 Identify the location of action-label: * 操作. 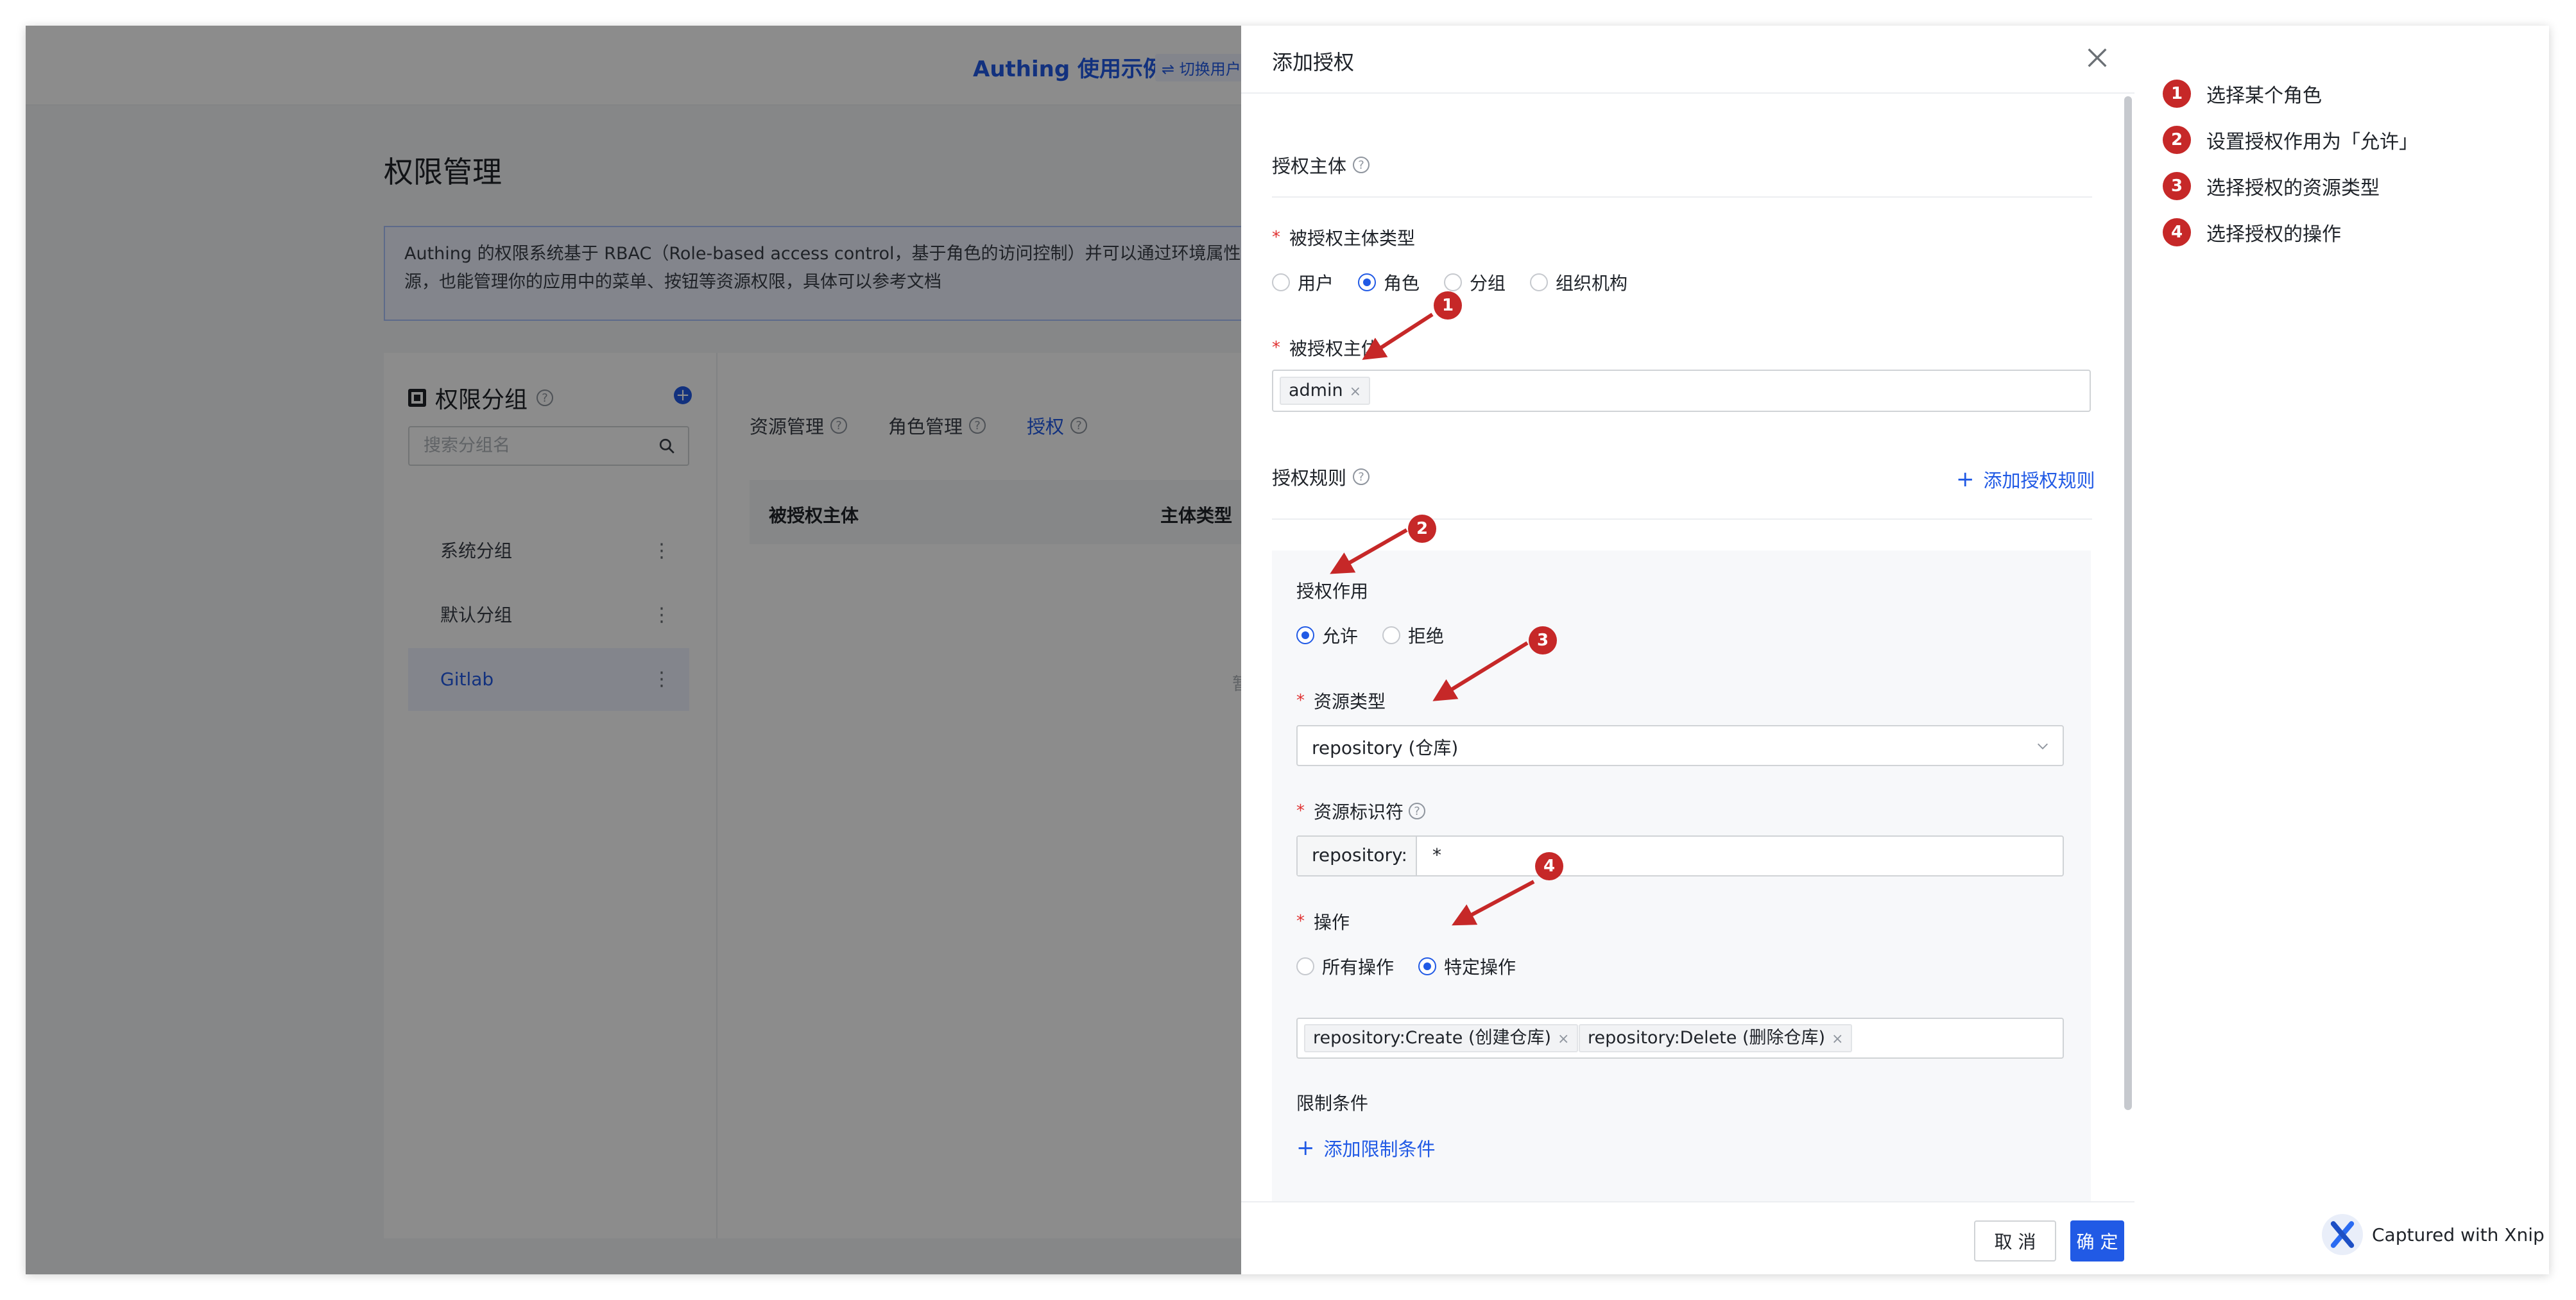
(1323, 921).